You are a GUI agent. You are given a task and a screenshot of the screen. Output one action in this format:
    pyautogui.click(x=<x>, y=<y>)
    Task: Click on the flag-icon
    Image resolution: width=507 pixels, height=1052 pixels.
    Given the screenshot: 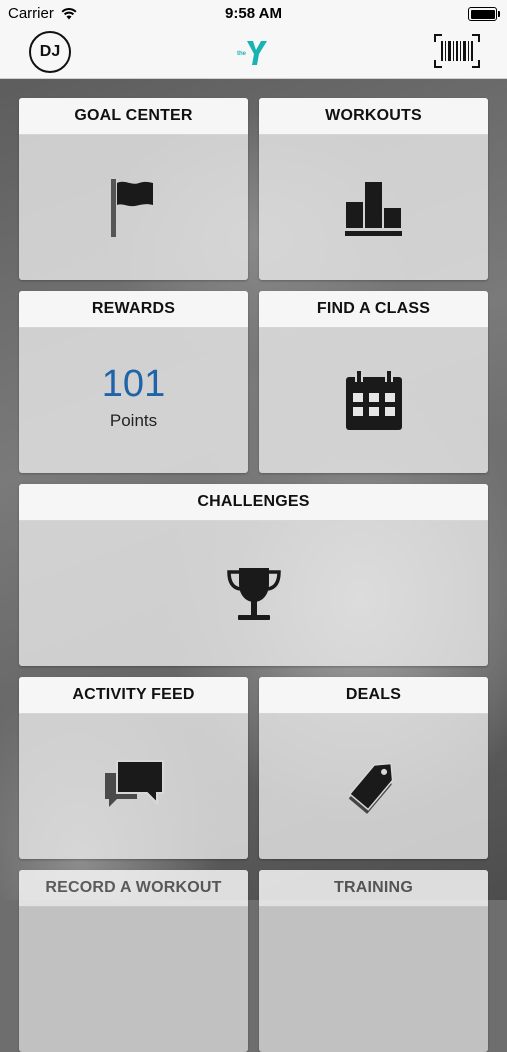 What is the action you would take?
    pyautogui.click(x=131, y=207)
    